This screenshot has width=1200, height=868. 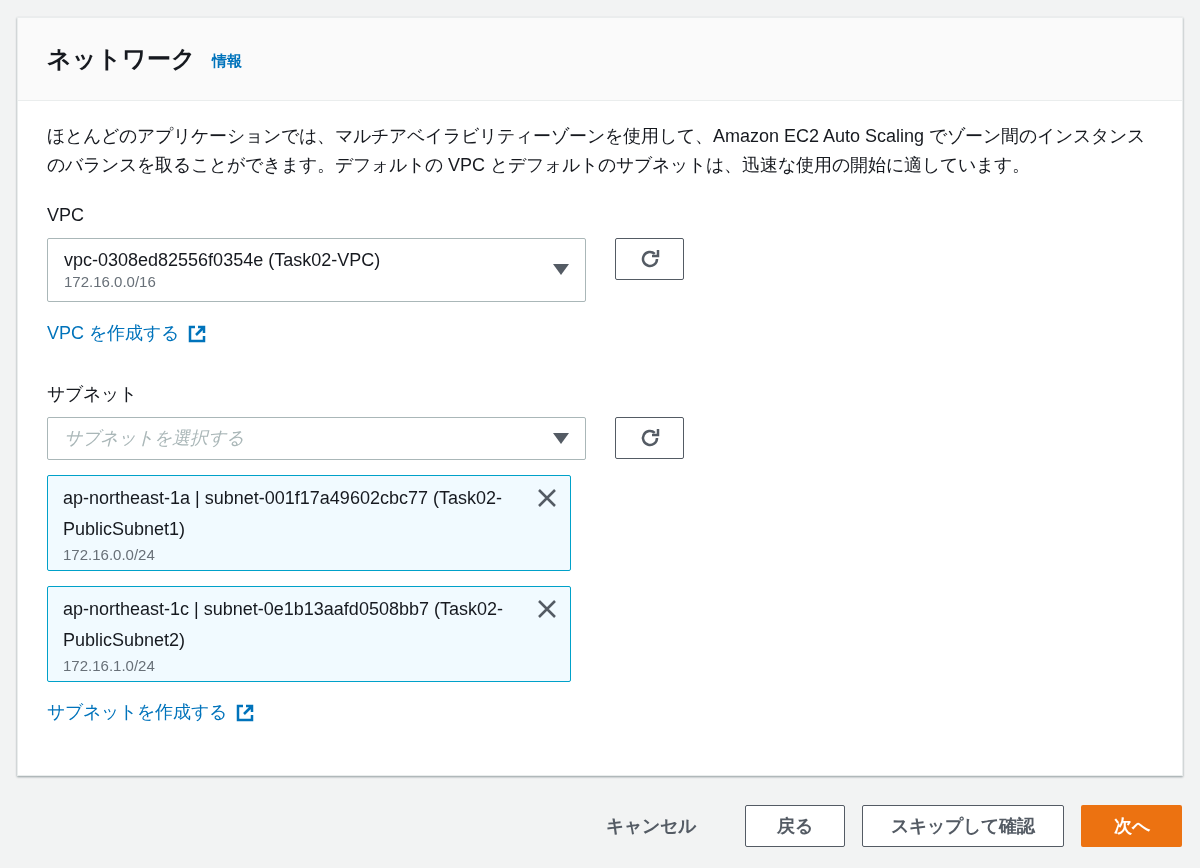 What do you see at coordinates (222, 260) in the screenshot?
I see `vpc-value: vpc-0308ed82556f0354e (Task02-VPC)` at bounding box center [222, 260].